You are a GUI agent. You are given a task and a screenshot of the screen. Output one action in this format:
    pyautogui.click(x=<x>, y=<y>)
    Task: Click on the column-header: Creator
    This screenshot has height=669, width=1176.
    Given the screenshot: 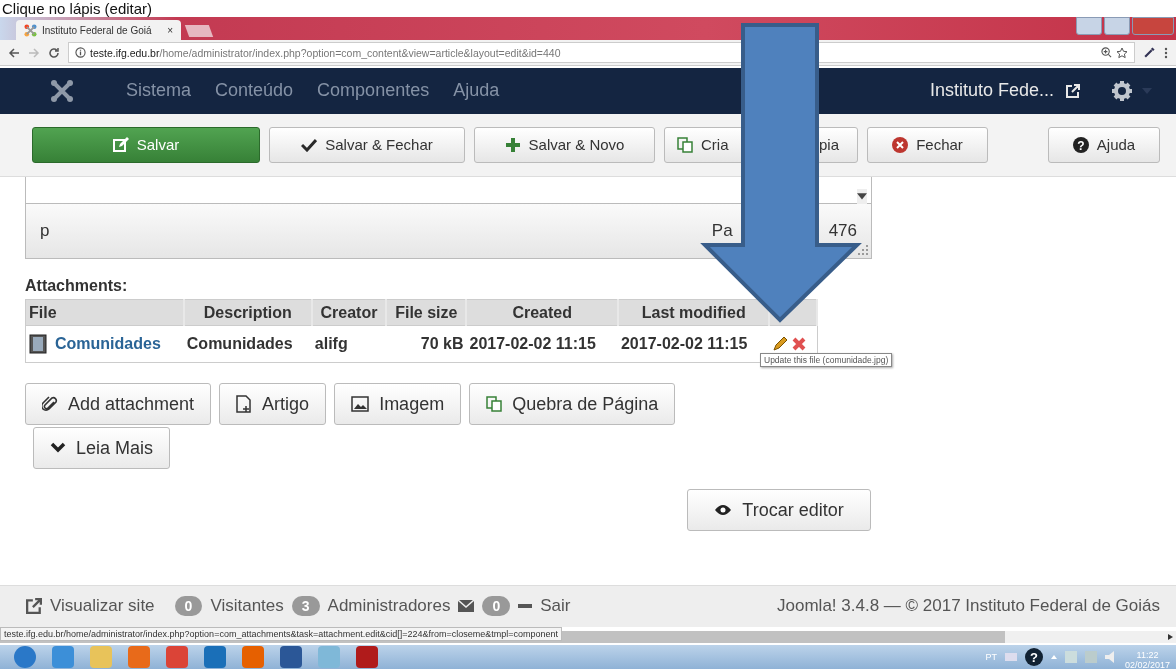 What is the action you would take?
    pyautogui.click(x=349, y=312)
    